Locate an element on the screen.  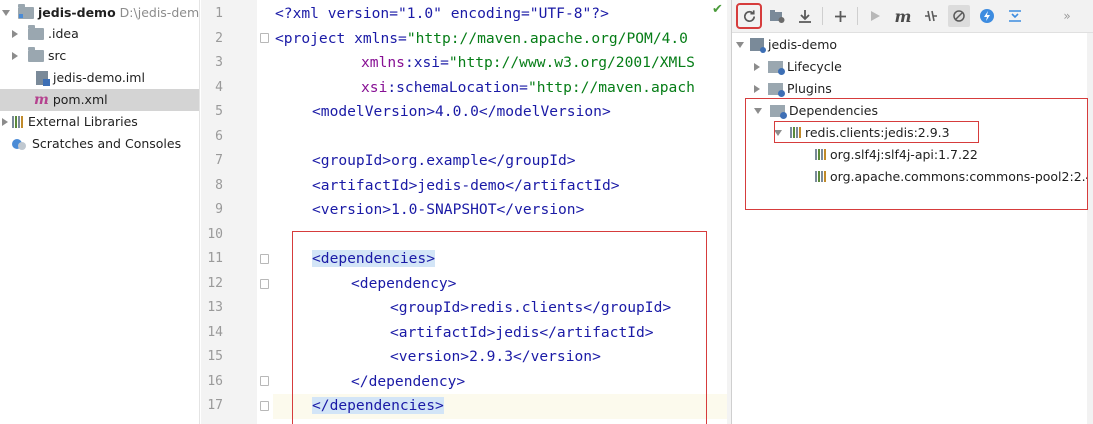
module-folder-icon is located at coordinates (26, 11).